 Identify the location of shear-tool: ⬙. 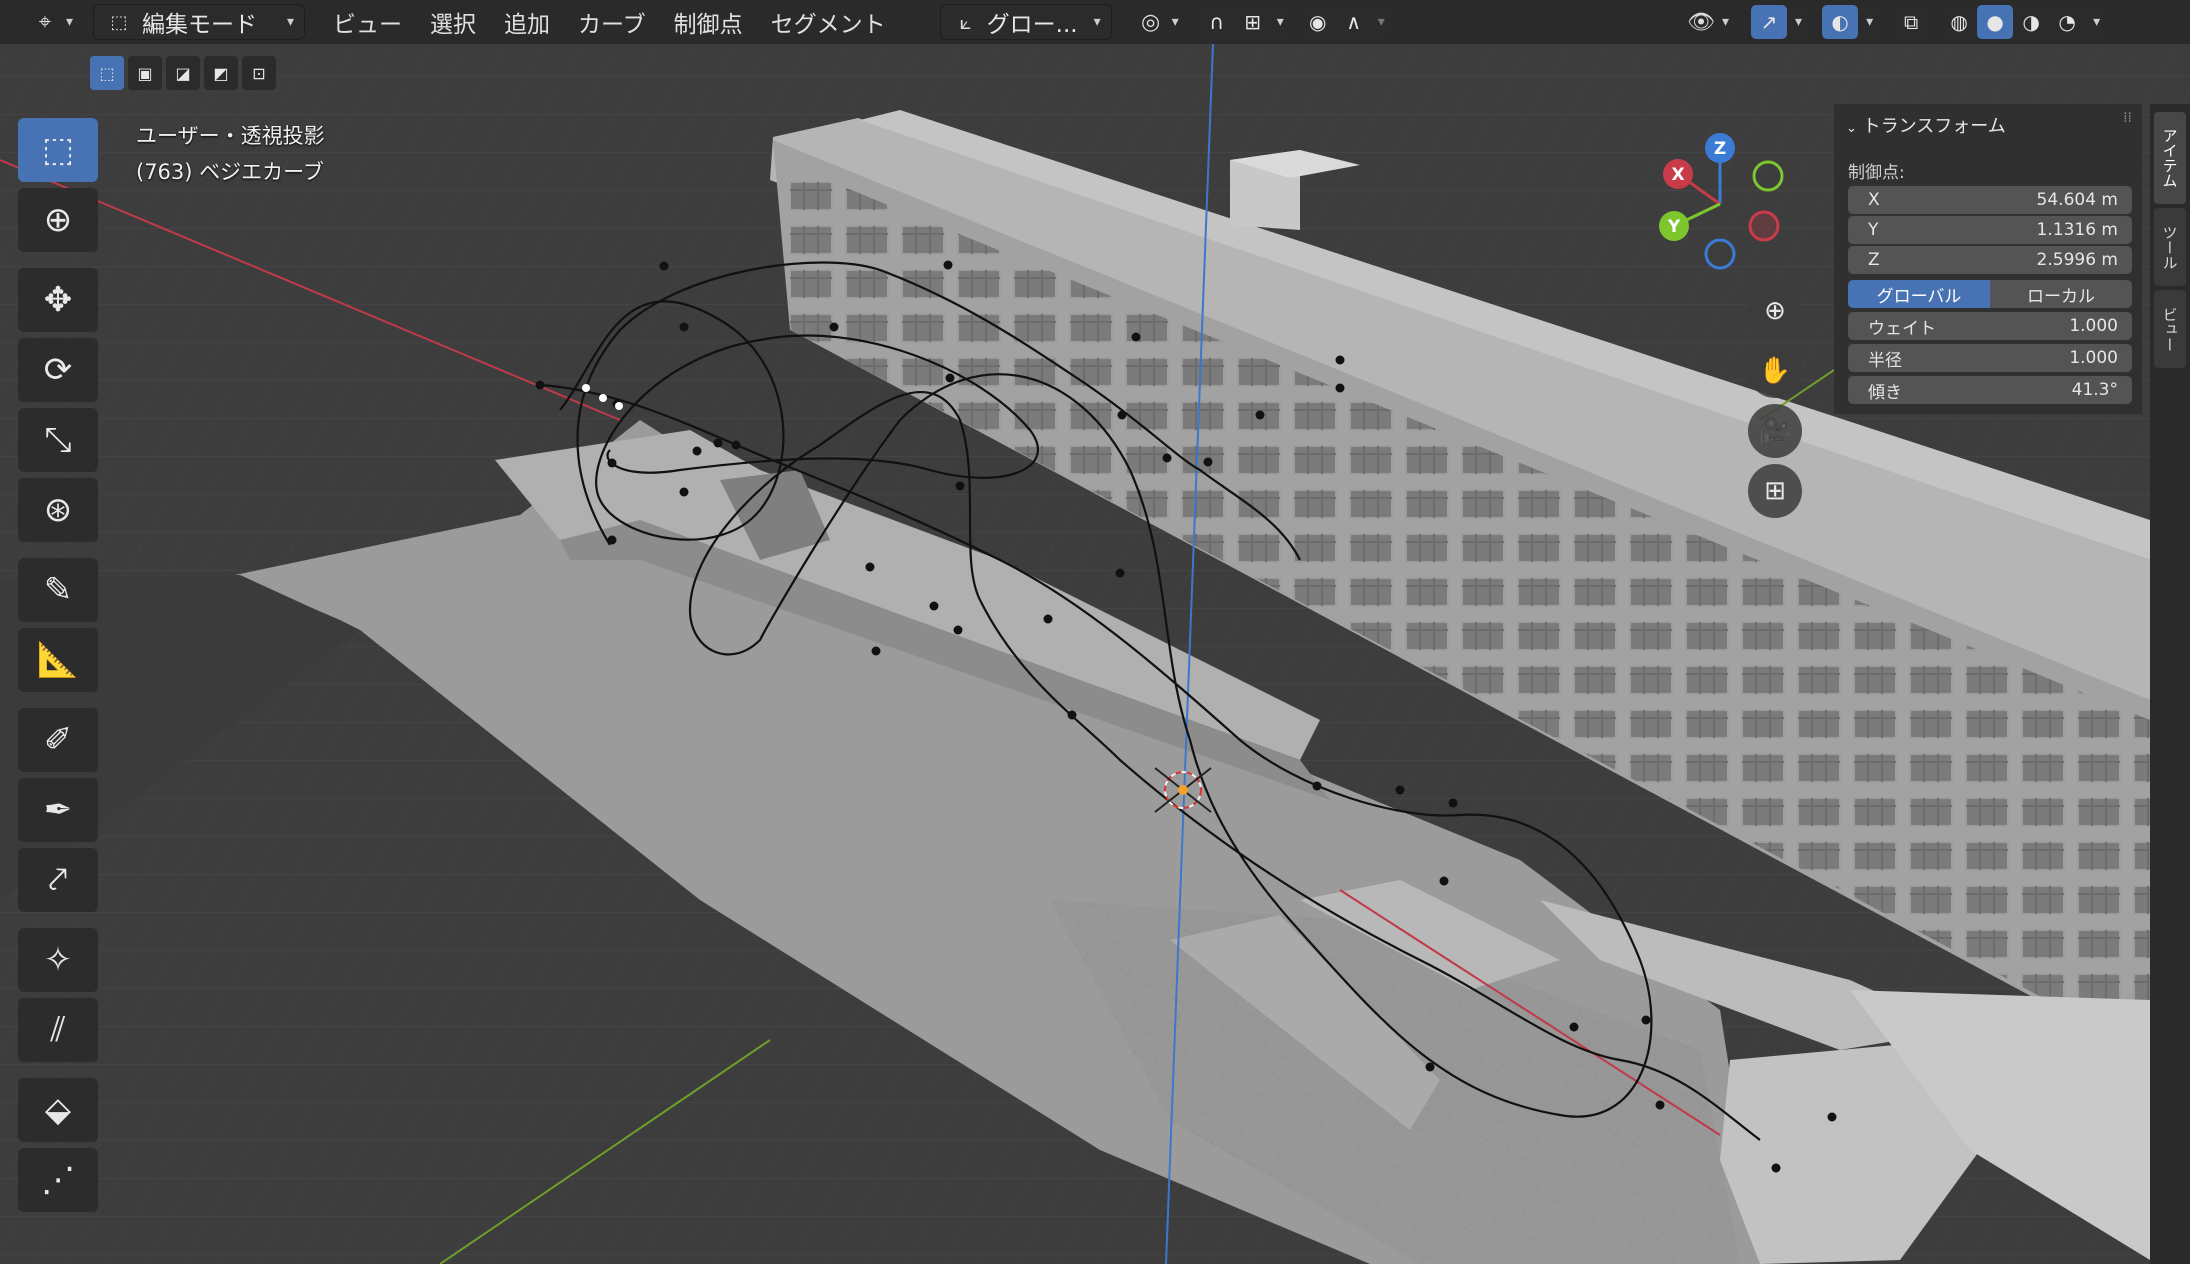
(58, 1110).